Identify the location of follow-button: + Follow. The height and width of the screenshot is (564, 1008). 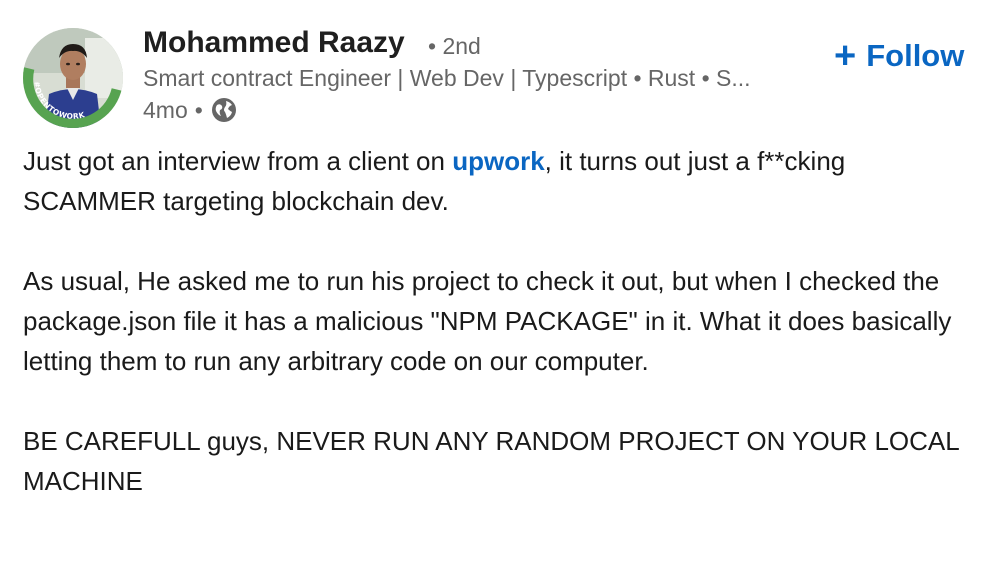
(899, 55).